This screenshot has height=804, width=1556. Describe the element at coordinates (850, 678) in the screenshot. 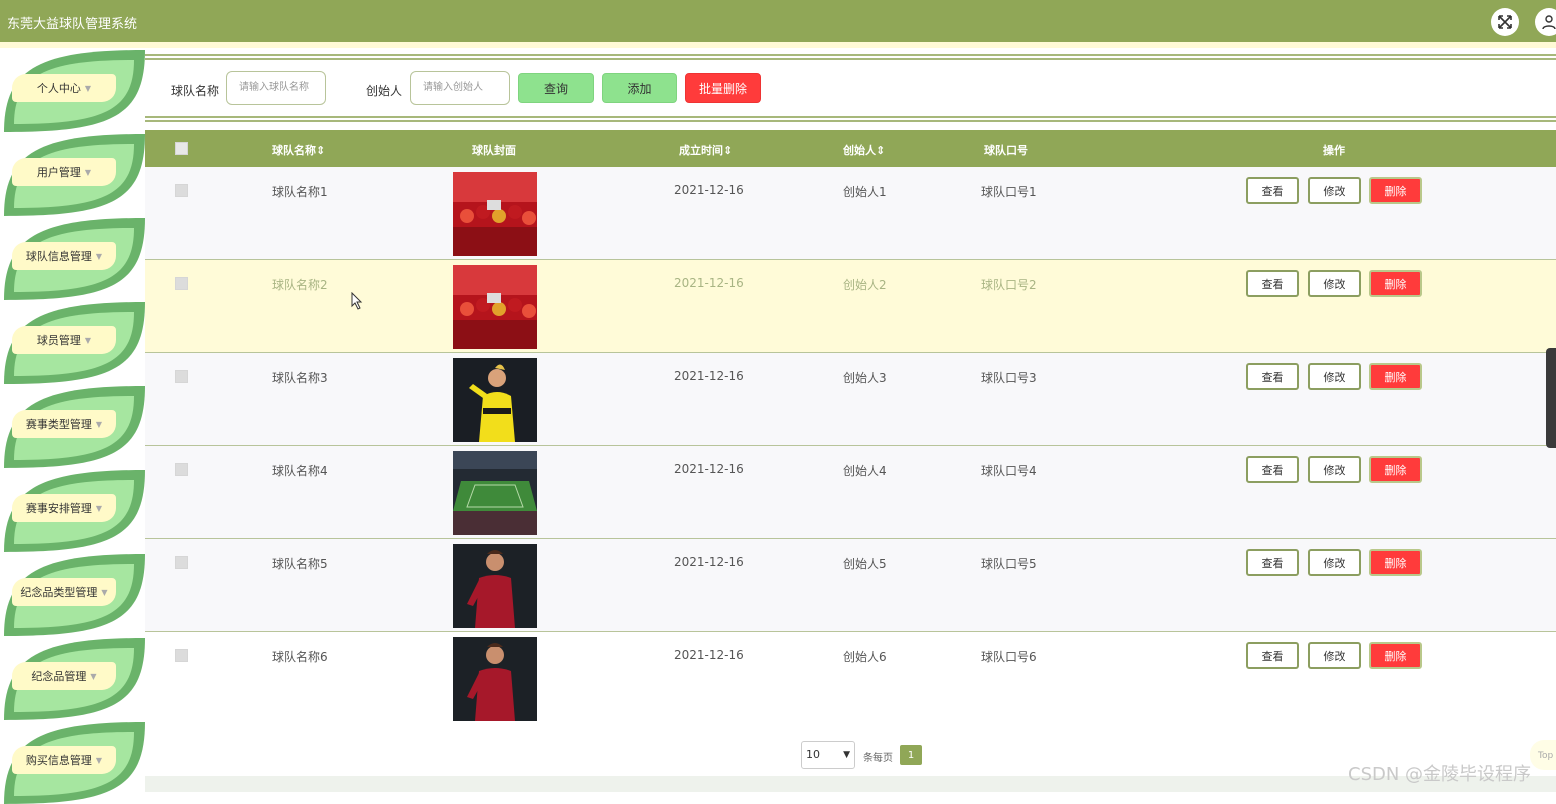

I see `table-row: 球队名称6 2021-12-16 创始人6 球队口号6 查看 修改 删除` at that location.